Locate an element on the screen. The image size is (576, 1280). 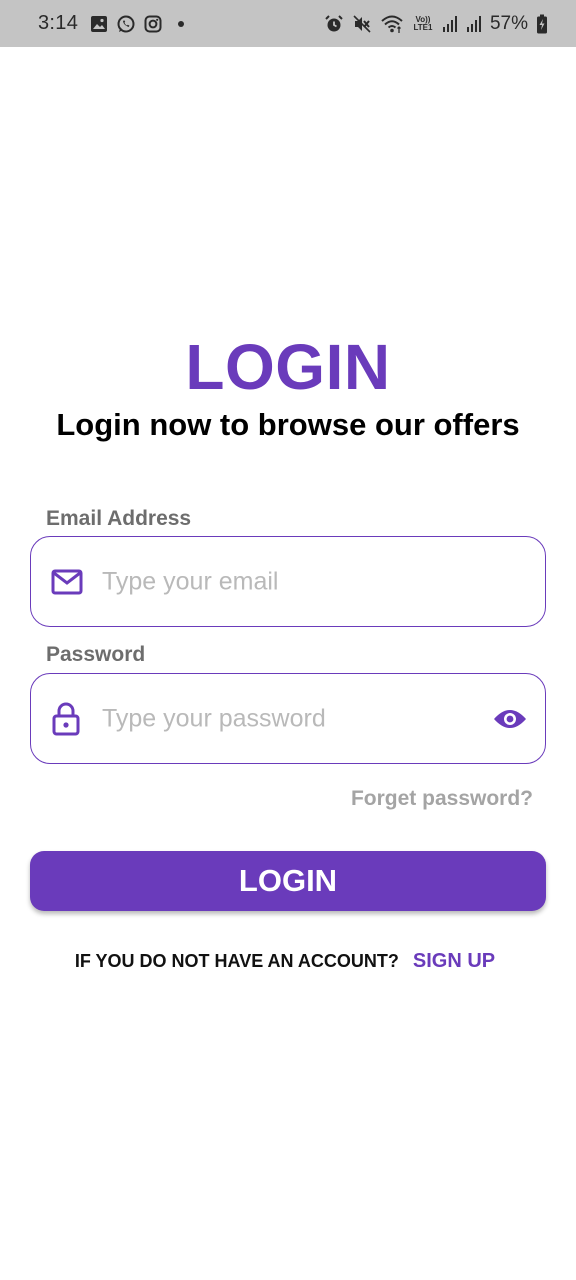
email-field-container is located at coordinates (288, 581).